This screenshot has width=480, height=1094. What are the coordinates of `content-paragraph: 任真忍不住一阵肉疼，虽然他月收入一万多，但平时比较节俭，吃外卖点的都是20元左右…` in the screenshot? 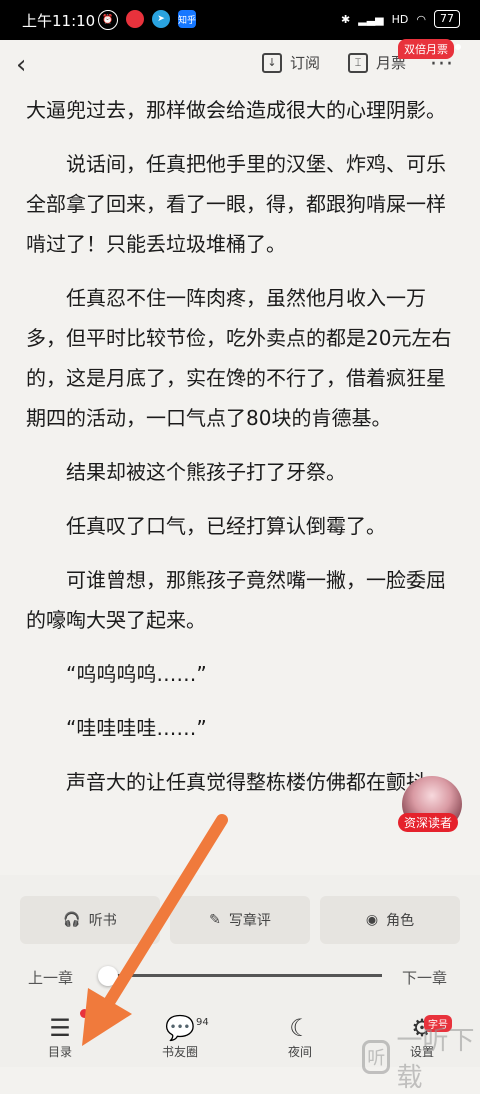 It's located at (239, 358).